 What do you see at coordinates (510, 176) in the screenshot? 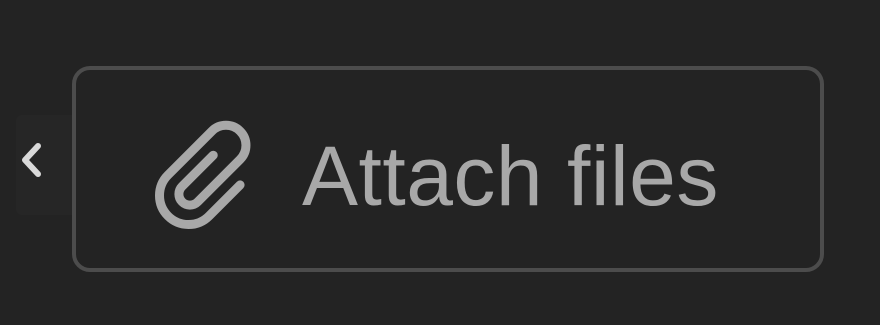
I see `attach-files-label: Attach files` at bounding box center [510, 176].